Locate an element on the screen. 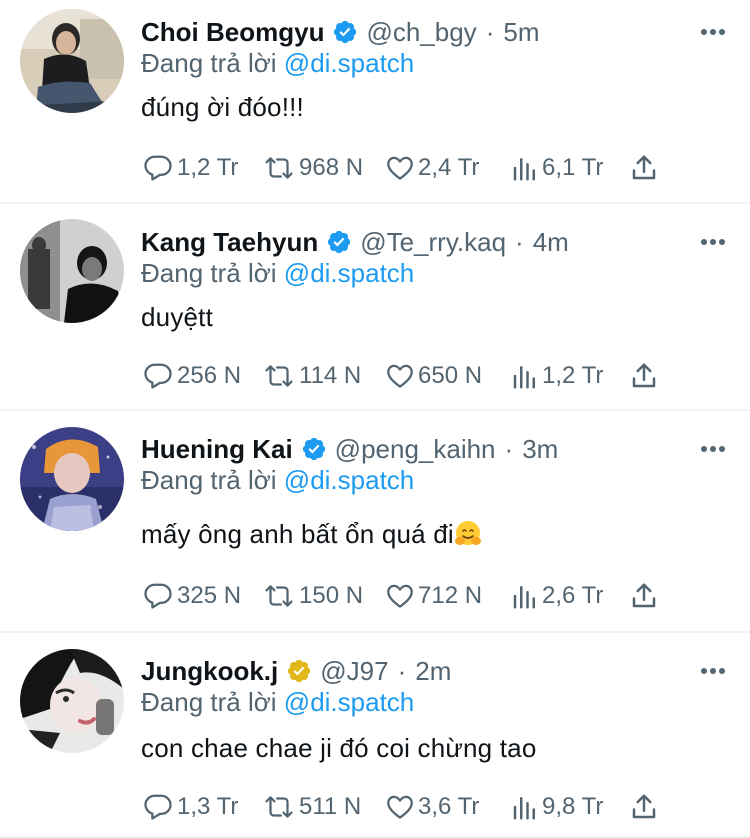 This screenshot has height=838, width=750. reply-button: 325 N is located at coordinates (191, 596).